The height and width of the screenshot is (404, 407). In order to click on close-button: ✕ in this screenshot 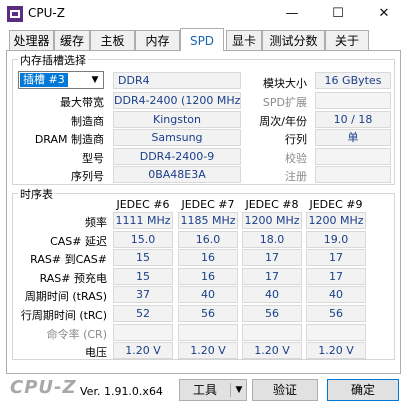, I will do `click(384, 14)`.